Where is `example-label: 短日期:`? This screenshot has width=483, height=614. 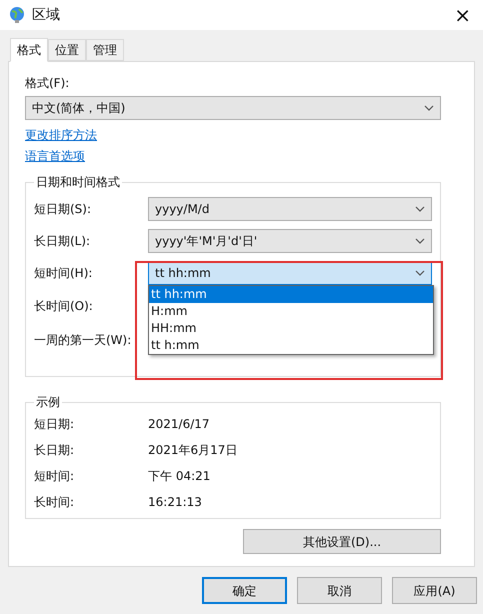
example-label: 短日期: is located at coordinates (55, 424).